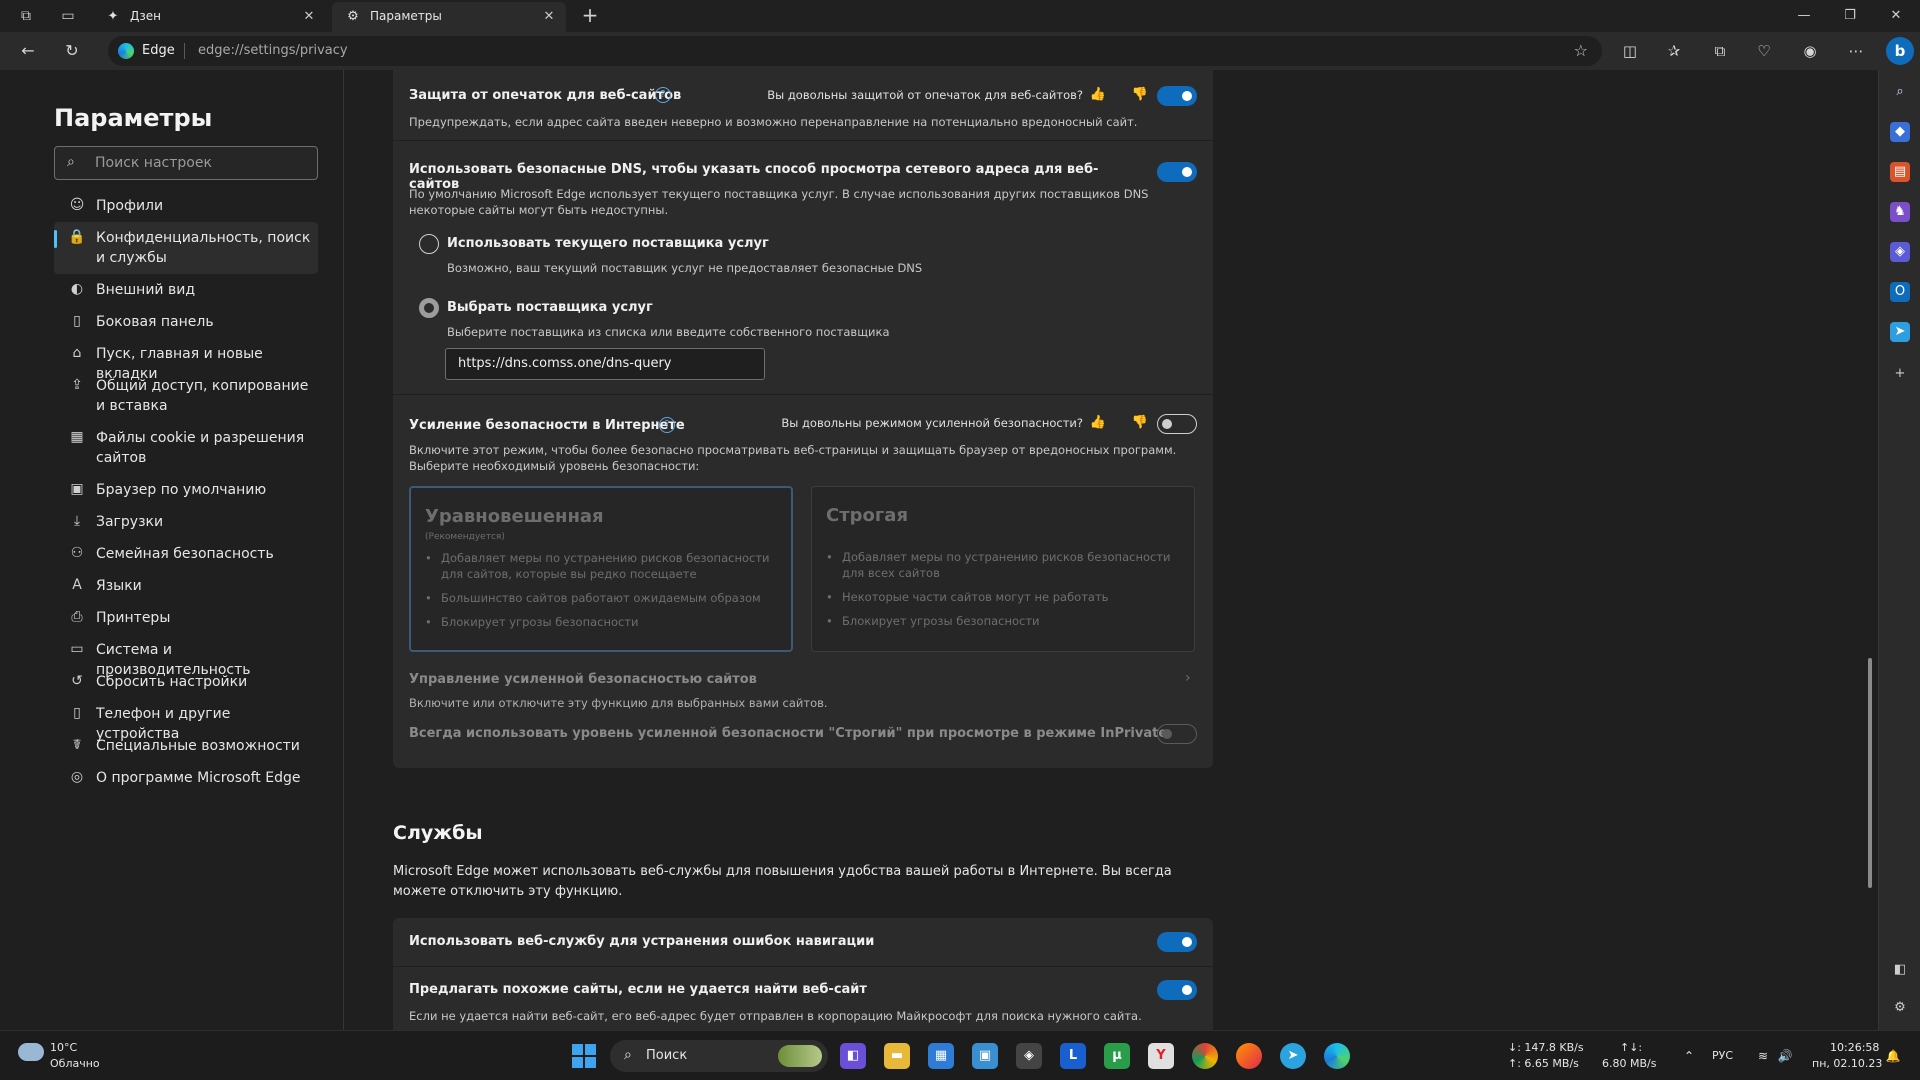 The height and width of the screenshot is (1080, 1920). What do you see at coordinates (72, 51) in the screenshot?
I see `refresh-button: ↻` at bounding box center [72, 51].